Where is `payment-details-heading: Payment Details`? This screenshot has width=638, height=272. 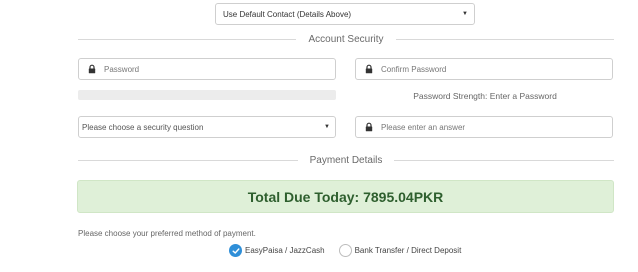
payment-details-heading: Payment Details is located at coordinates (346, 160).